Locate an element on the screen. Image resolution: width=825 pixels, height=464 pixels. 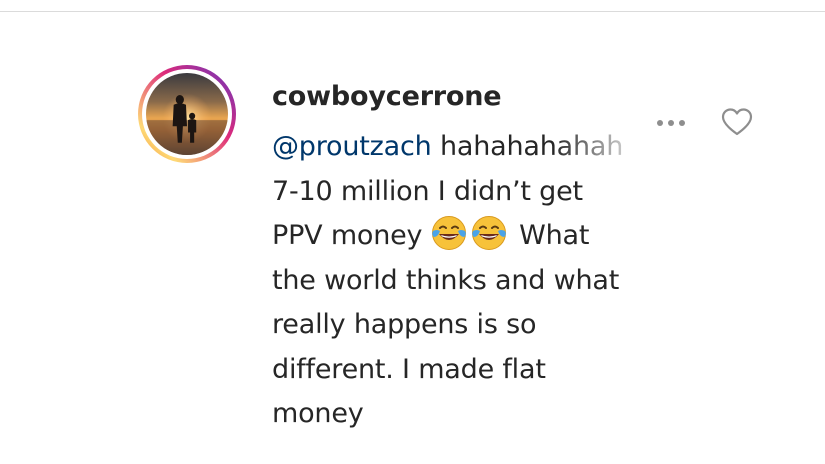
like-button is located at coordinates (737, 122).